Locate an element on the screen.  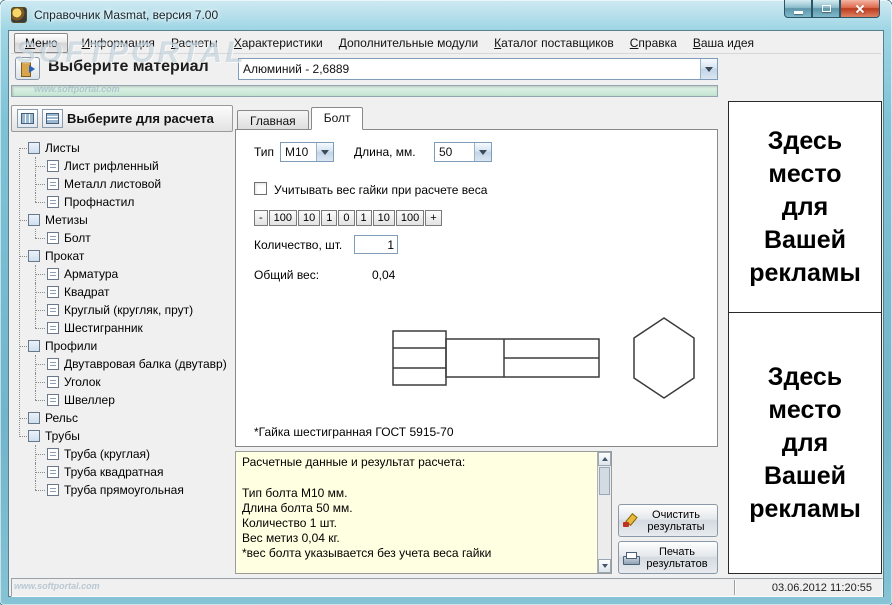
tree-item: Профнастил is located at coordinates (123, 202).